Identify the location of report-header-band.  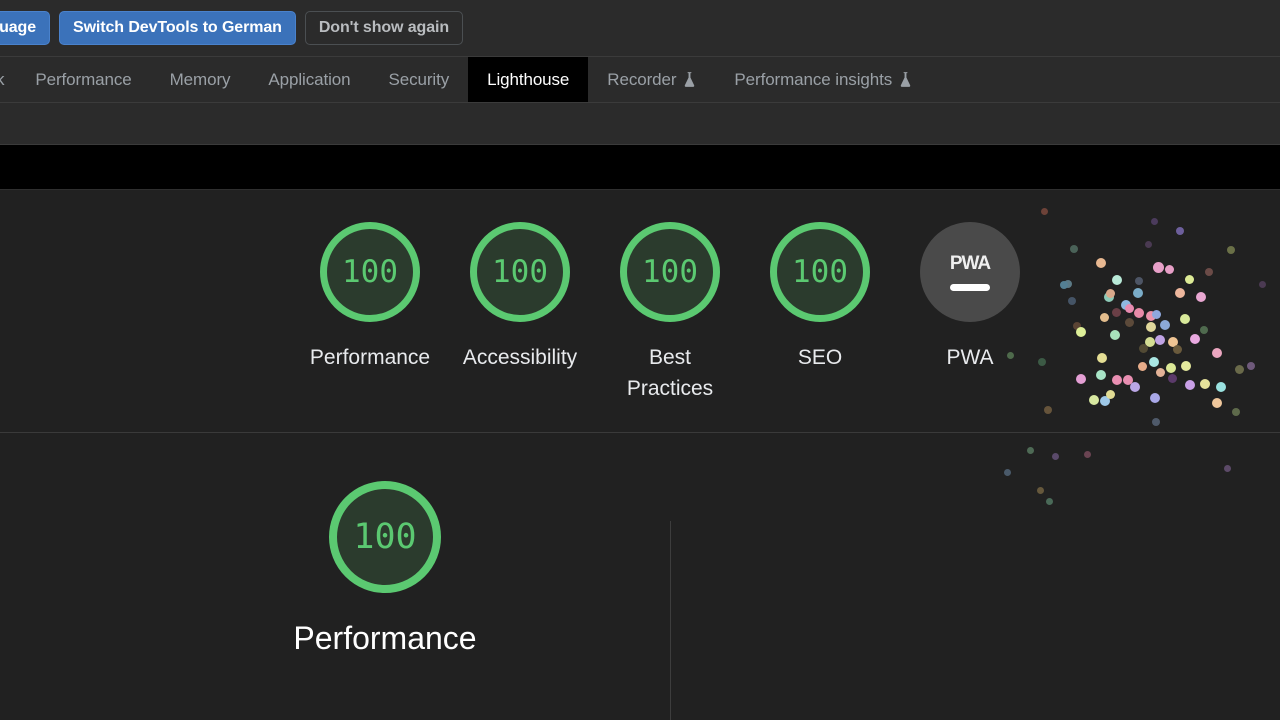
(640, 167).